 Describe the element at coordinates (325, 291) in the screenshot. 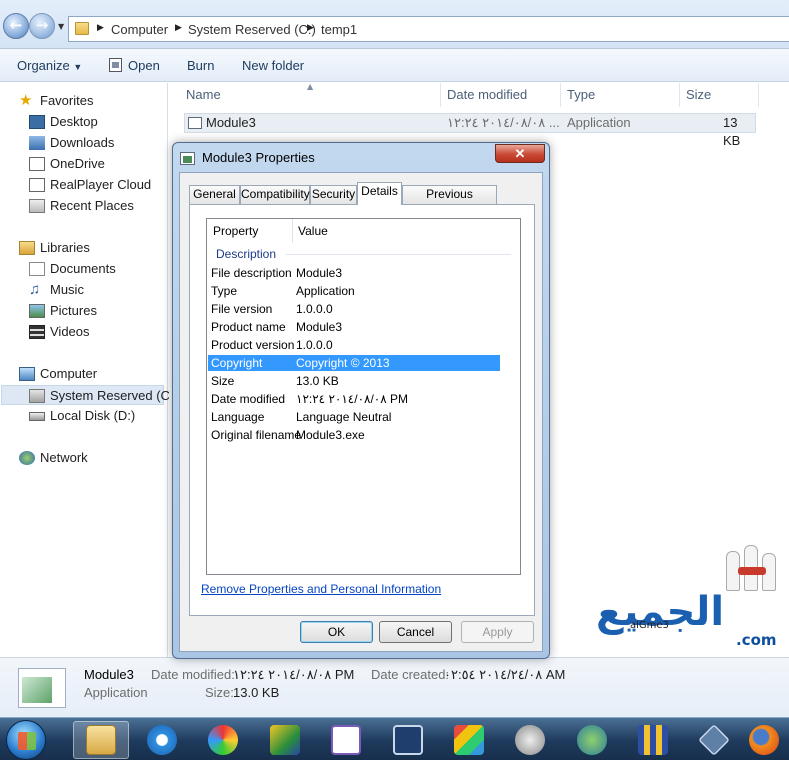

I see `property-value: Application` at that location.